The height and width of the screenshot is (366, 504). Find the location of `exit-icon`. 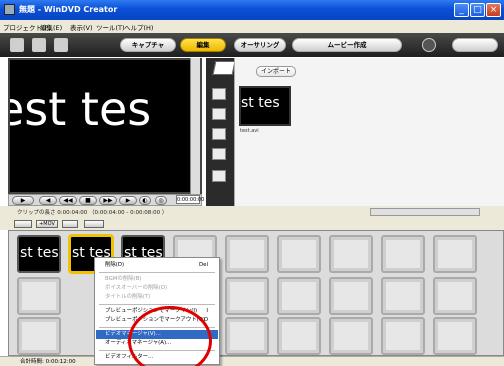

exit-icon is located at coordinates (475, 45).